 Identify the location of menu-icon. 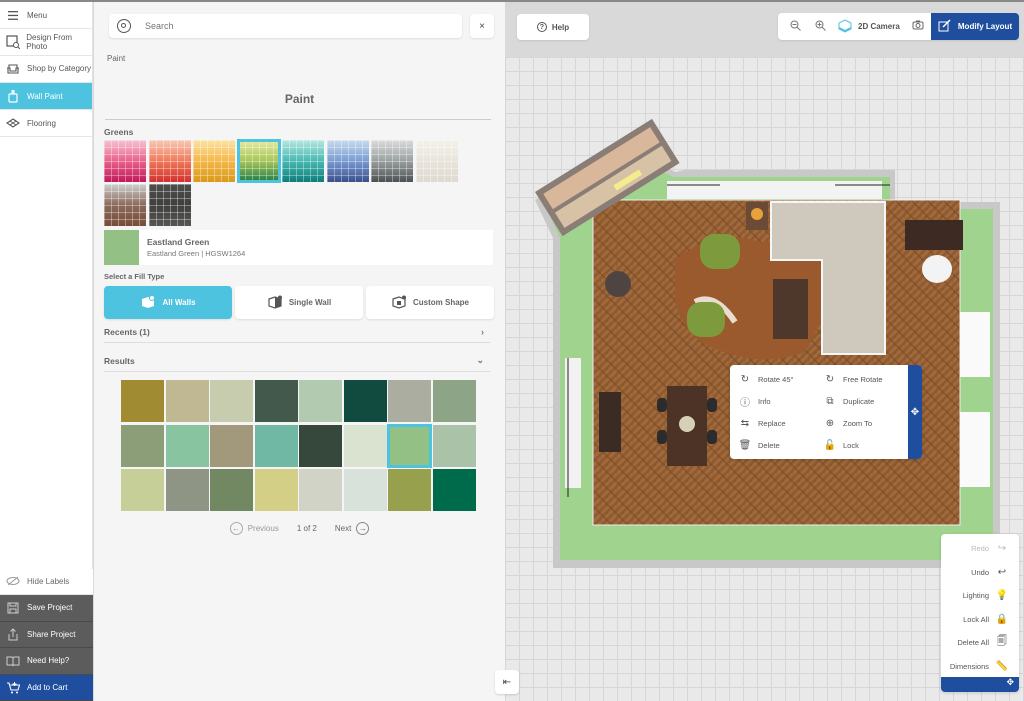
(13, 15).